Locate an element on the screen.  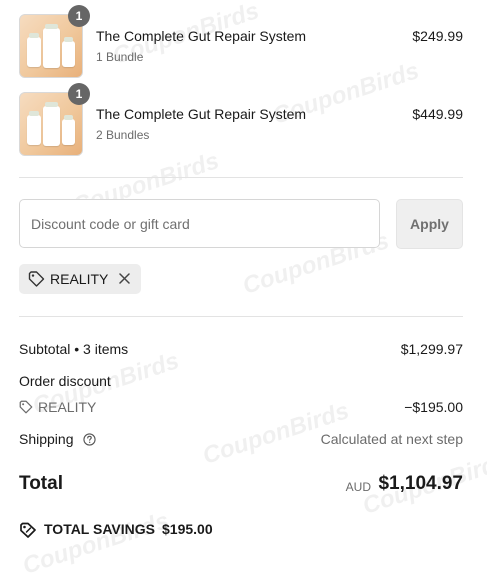
applied-discount-code: REALITY is located at coordinates (79, 279).